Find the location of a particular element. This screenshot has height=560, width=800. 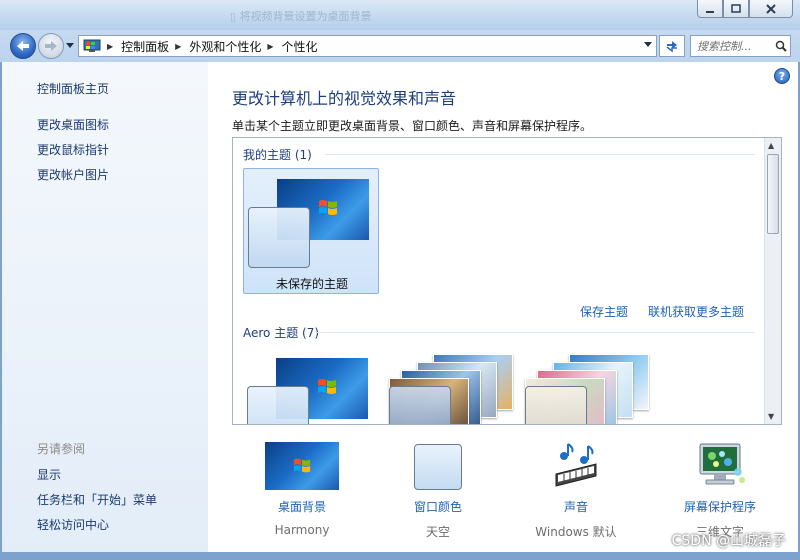

control-panel-icon is located at coordinates (92, 45).